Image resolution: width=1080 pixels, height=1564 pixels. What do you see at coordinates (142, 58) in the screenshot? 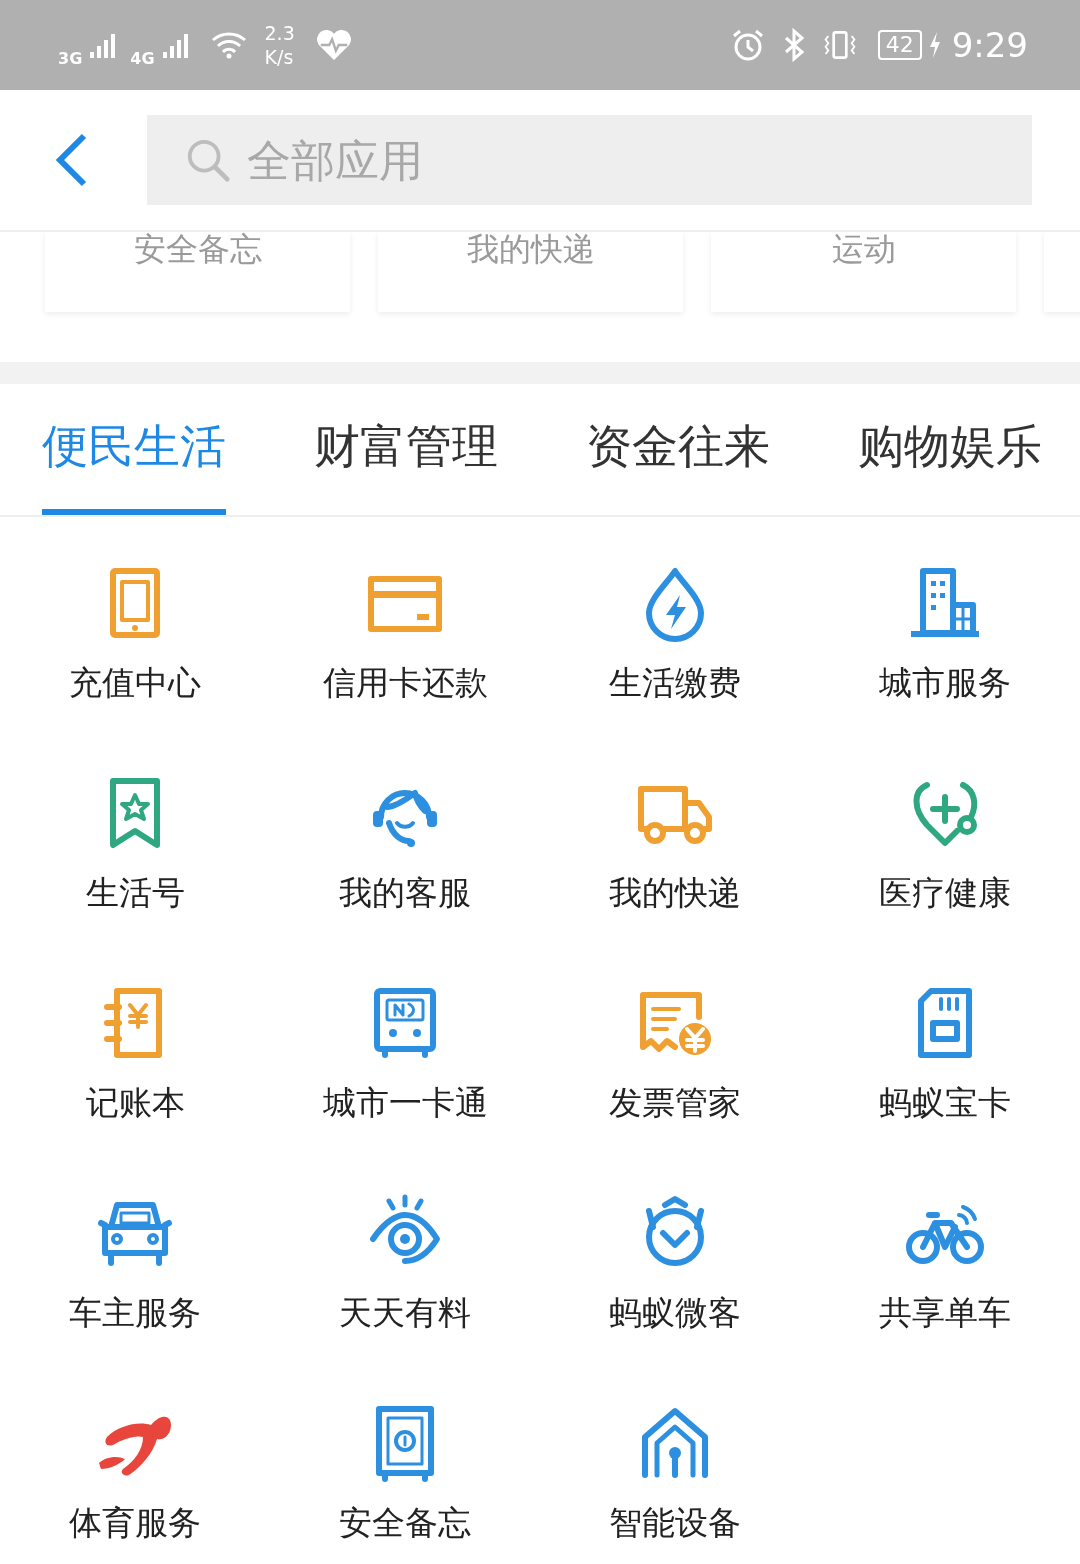
I see `network-type: 4G` at bounding box center [142, 58].